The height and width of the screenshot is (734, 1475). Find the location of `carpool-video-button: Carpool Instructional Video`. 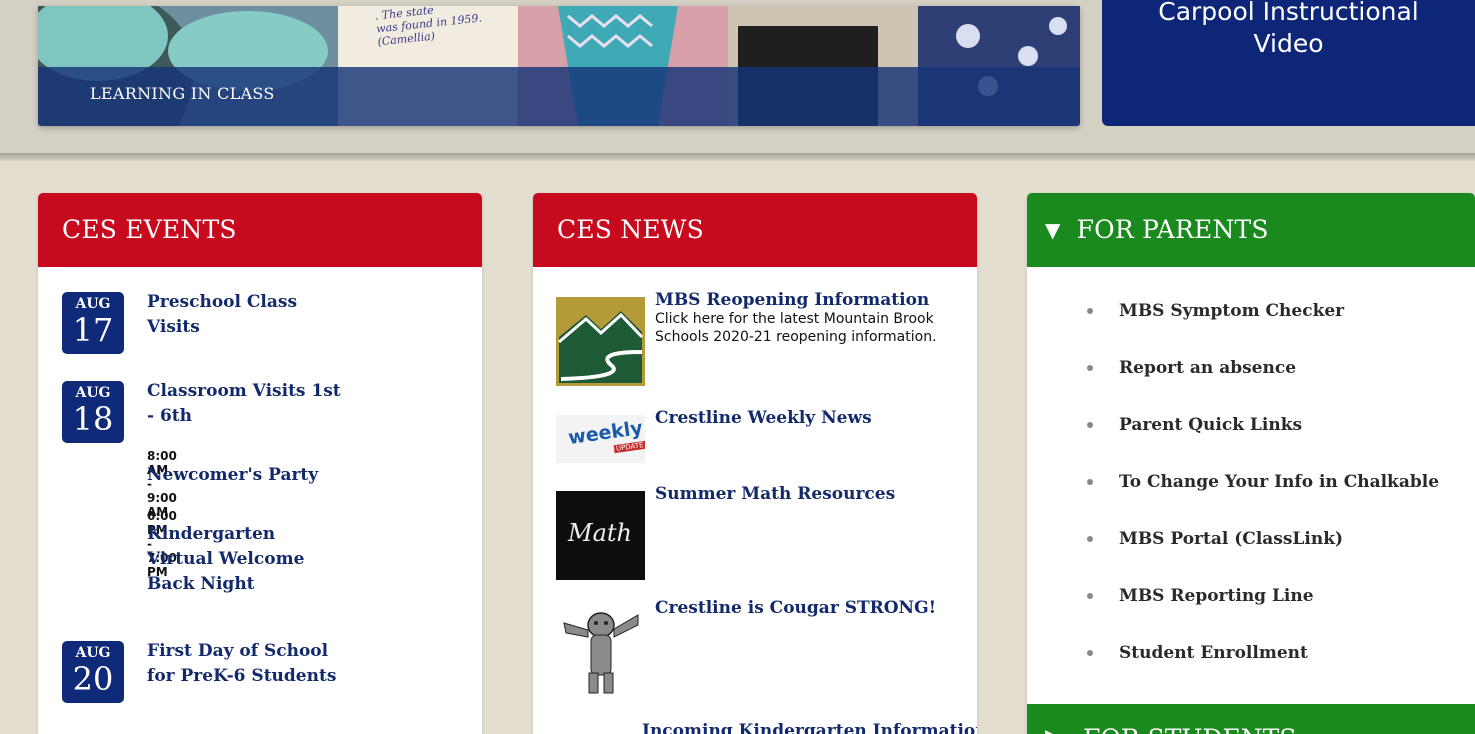

carpool-video-button: Carpool Instructional Video is located at coordinates (1288, 63).